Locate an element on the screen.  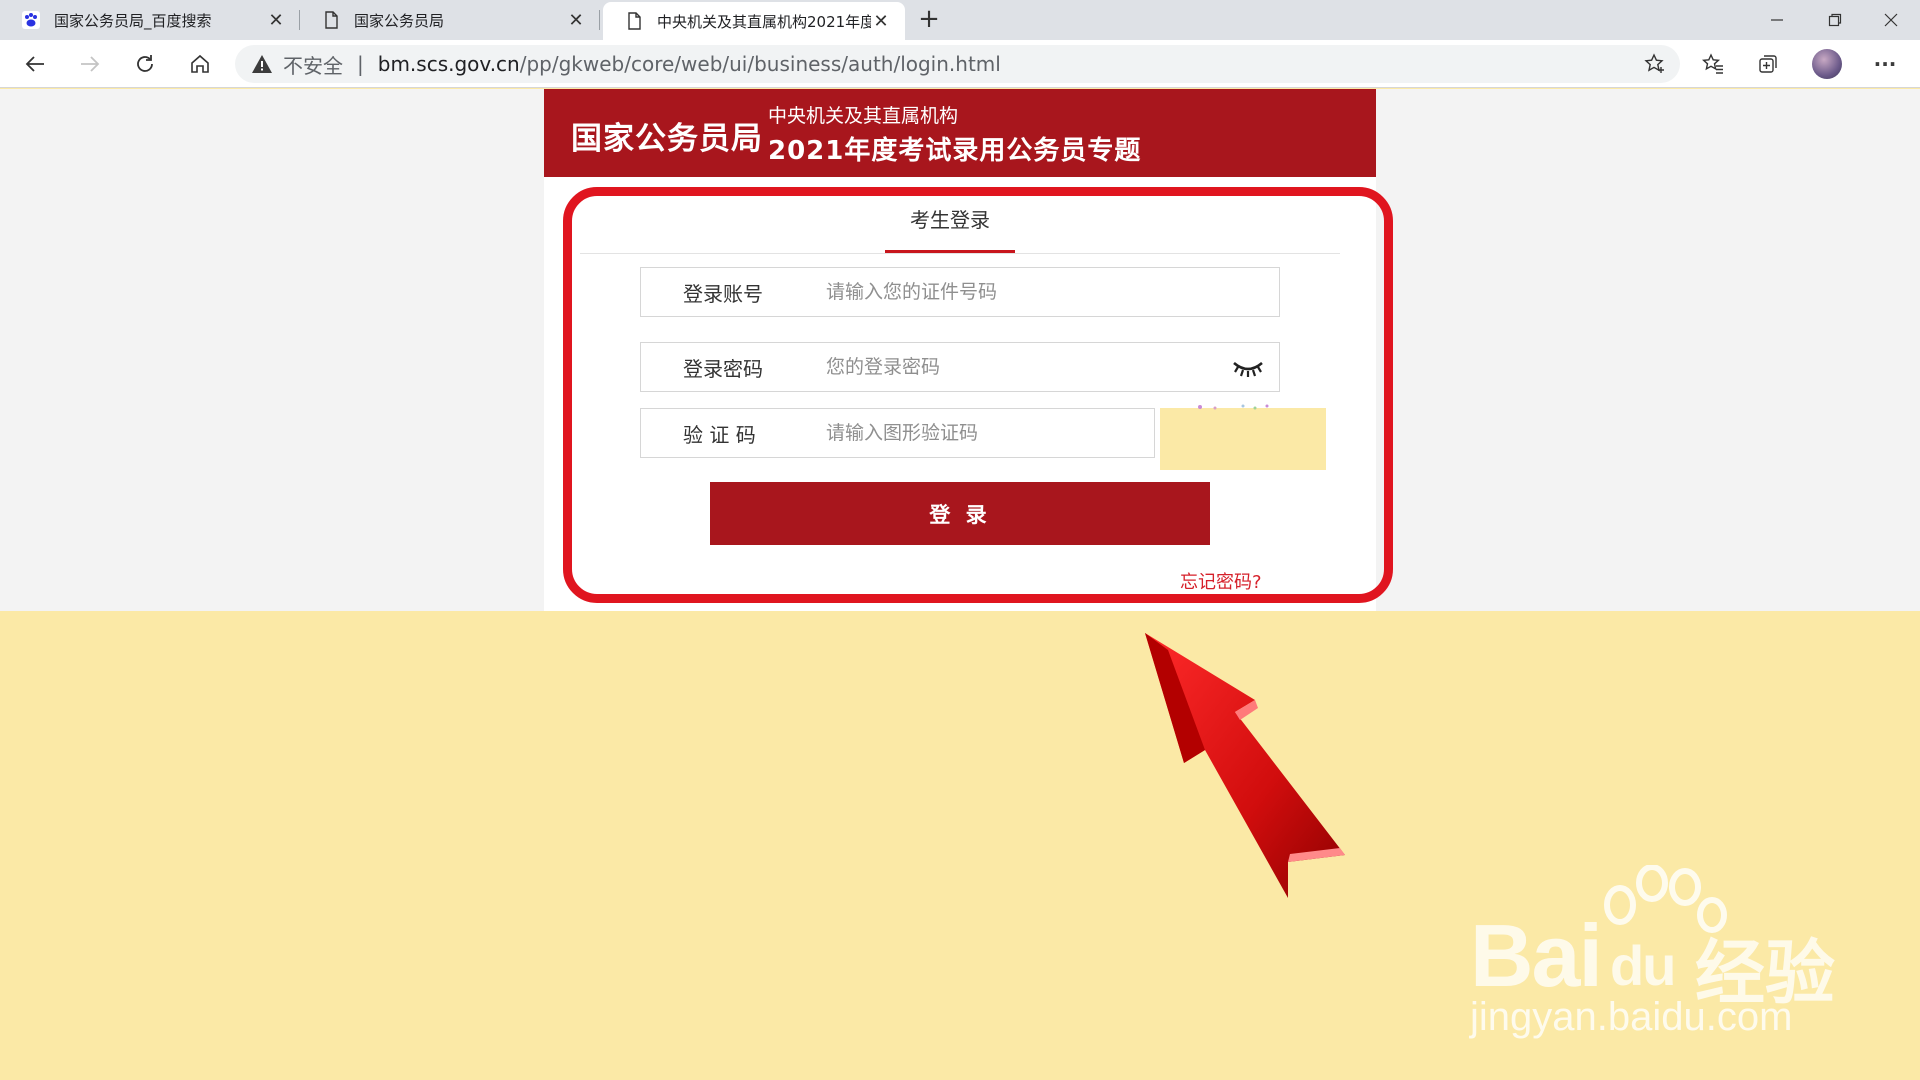
tab-title: 国家公务员局 is located at coordinates (399, 20).